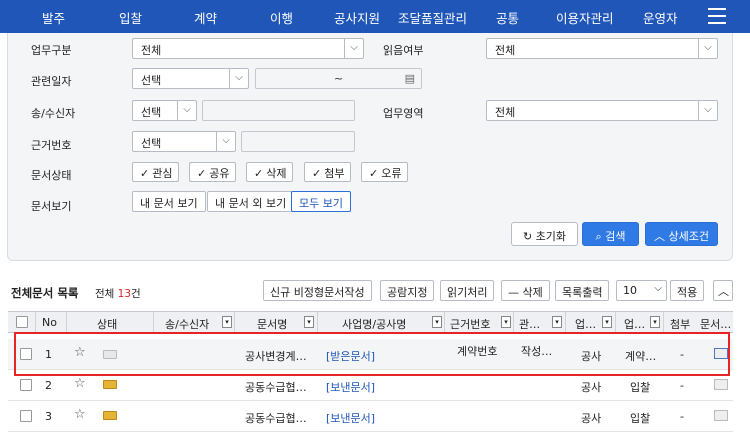  What do you see at coordinates (410, 78) in the screenshot?
I see `calendar-icon: ▤` at bounding box center [410, 78].